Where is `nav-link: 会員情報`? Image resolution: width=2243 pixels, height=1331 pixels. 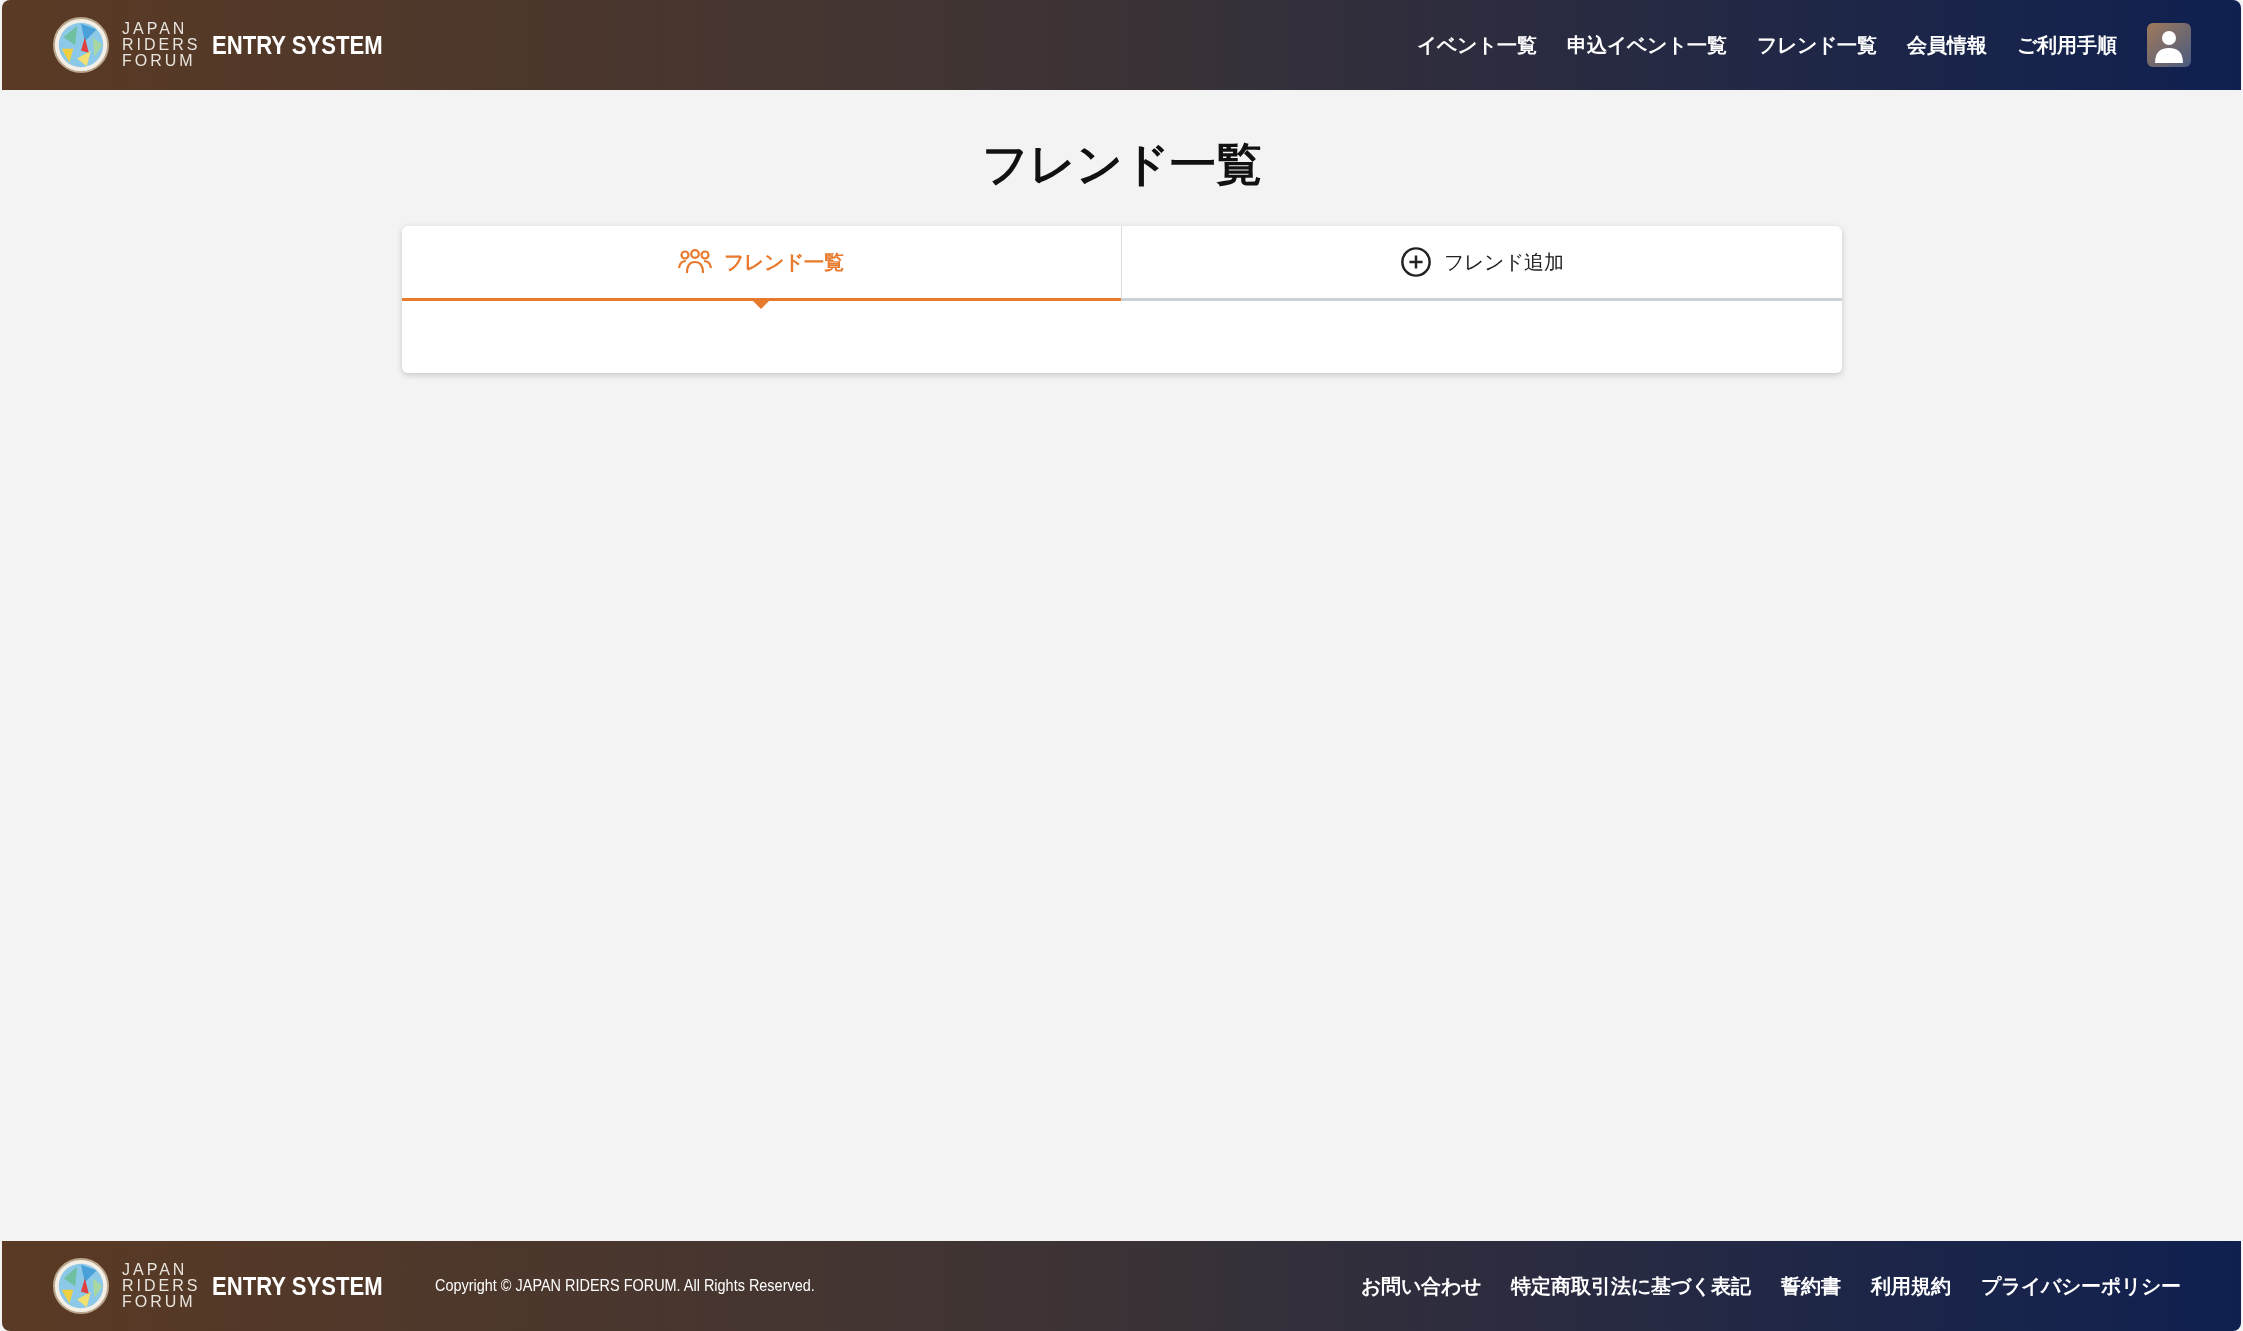
nav-link: 会員情報 is located at coordinates (1947, 45).